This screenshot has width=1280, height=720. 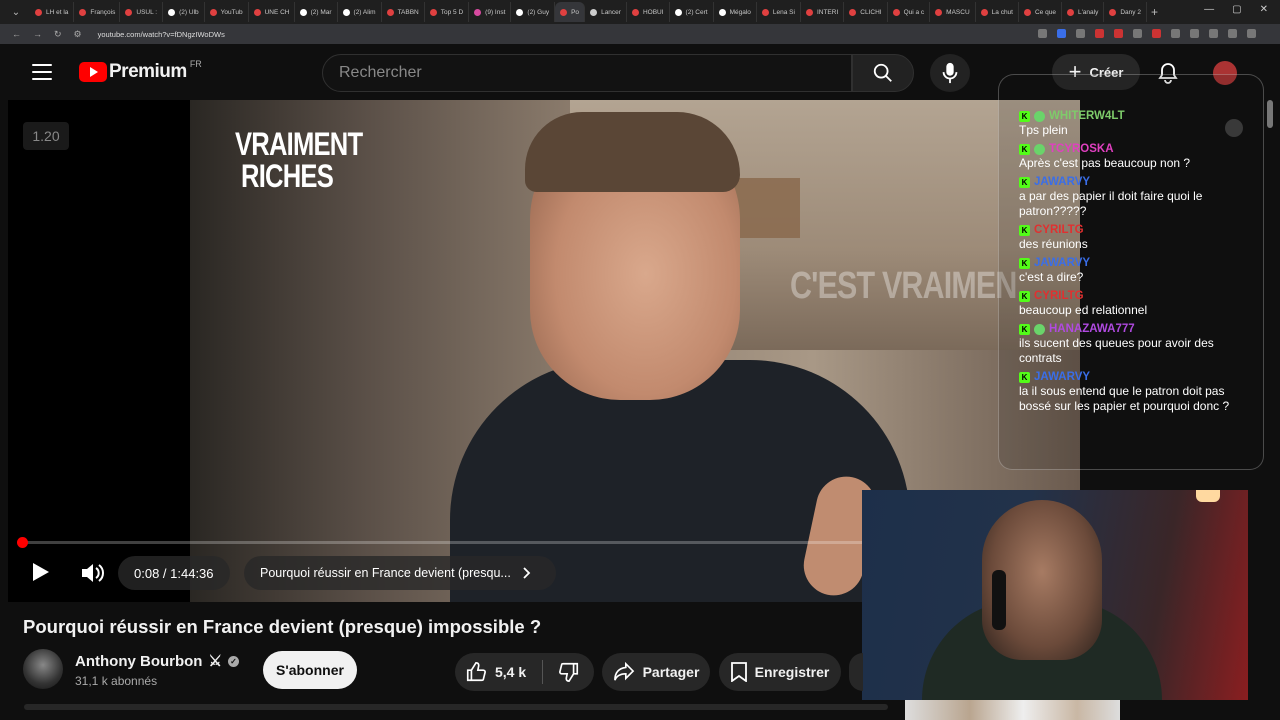 What do you see at coordinates (52, 12) in the screenshot?
I see `browser-tab: LH et la` at bounding box center [52, 12].